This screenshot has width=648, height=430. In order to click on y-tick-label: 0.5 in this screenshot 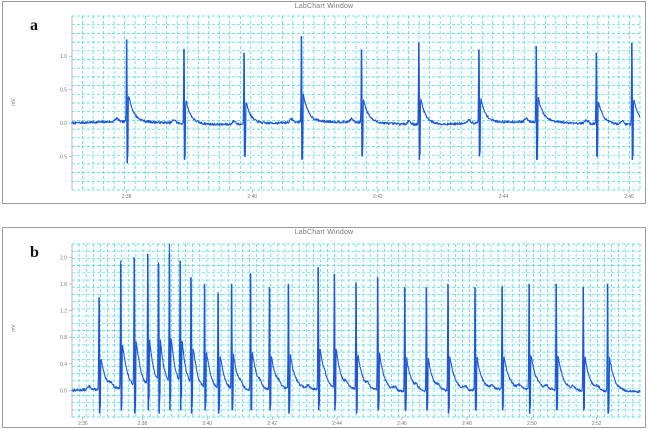, I will do `click(63, 91)`.